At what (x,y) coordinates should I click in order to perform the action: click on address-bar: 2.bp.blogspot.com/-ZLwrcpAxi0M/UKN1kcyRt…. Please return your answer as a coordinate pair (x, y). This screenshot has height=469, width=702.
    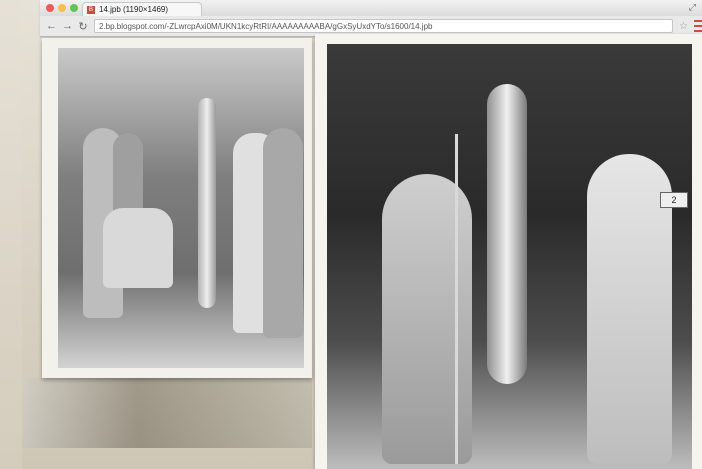
    Looking at the image, I should click on (383, 26).